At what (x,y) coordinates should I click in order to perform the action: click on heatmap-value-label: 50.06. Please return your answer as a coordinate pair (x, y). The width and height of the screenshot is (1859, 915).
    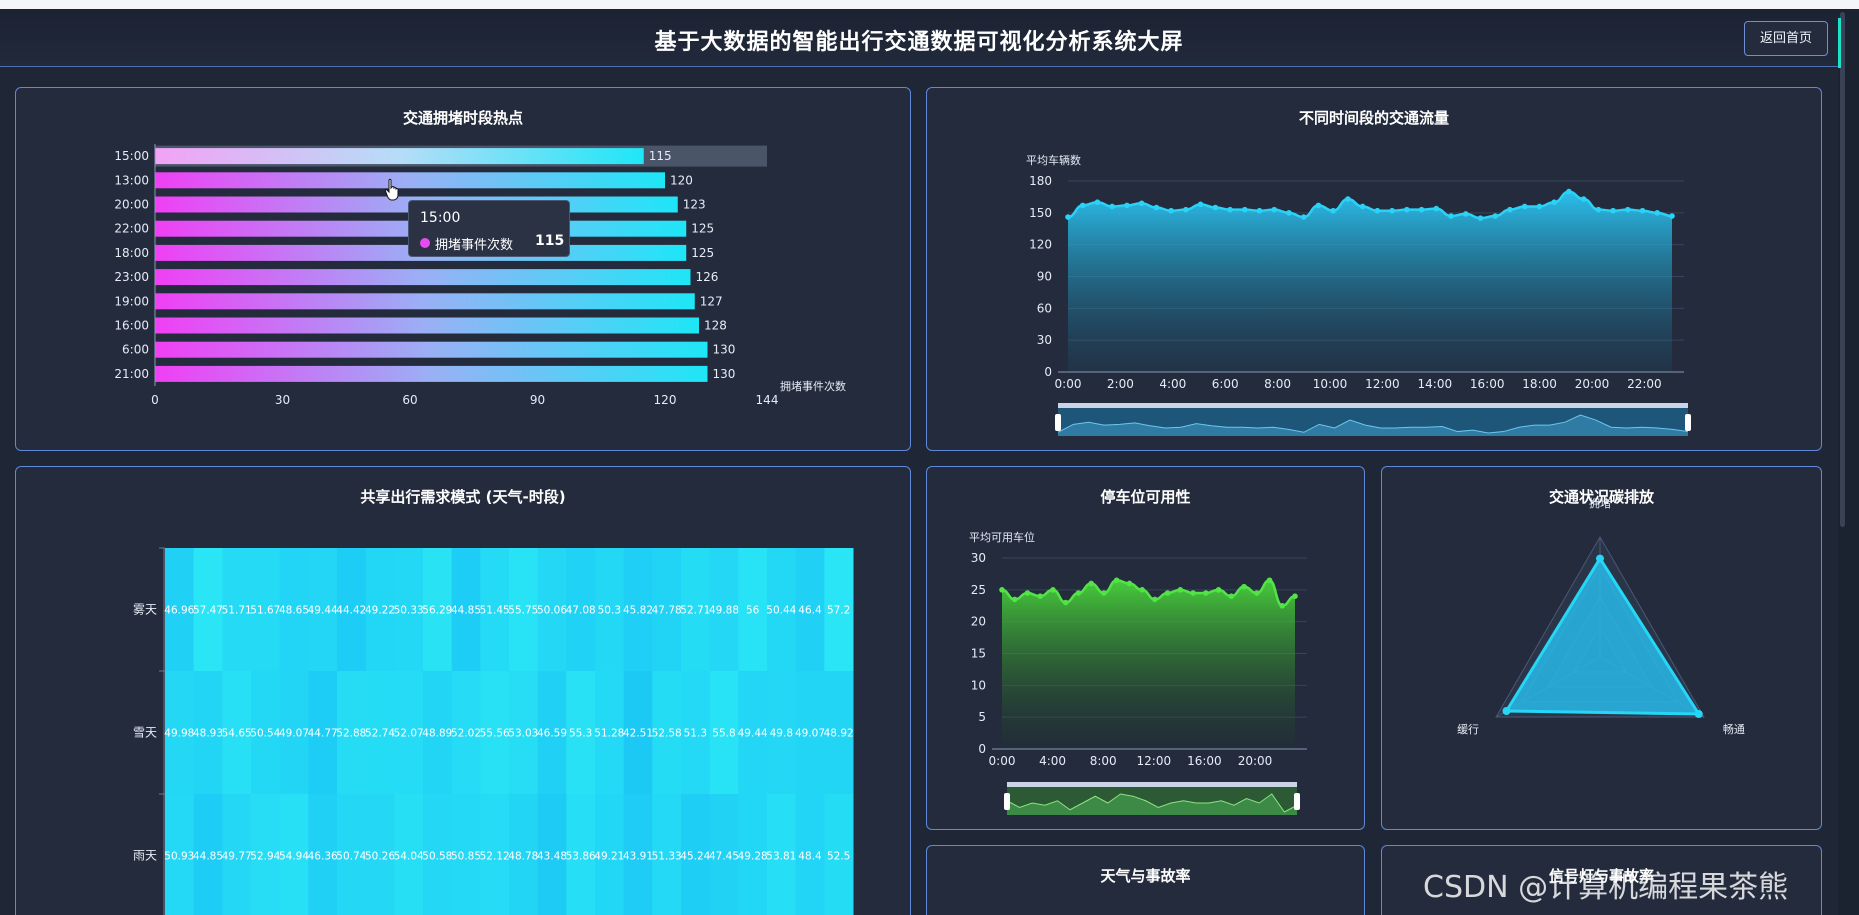
    Looking at the image, I should click on (552, 611).